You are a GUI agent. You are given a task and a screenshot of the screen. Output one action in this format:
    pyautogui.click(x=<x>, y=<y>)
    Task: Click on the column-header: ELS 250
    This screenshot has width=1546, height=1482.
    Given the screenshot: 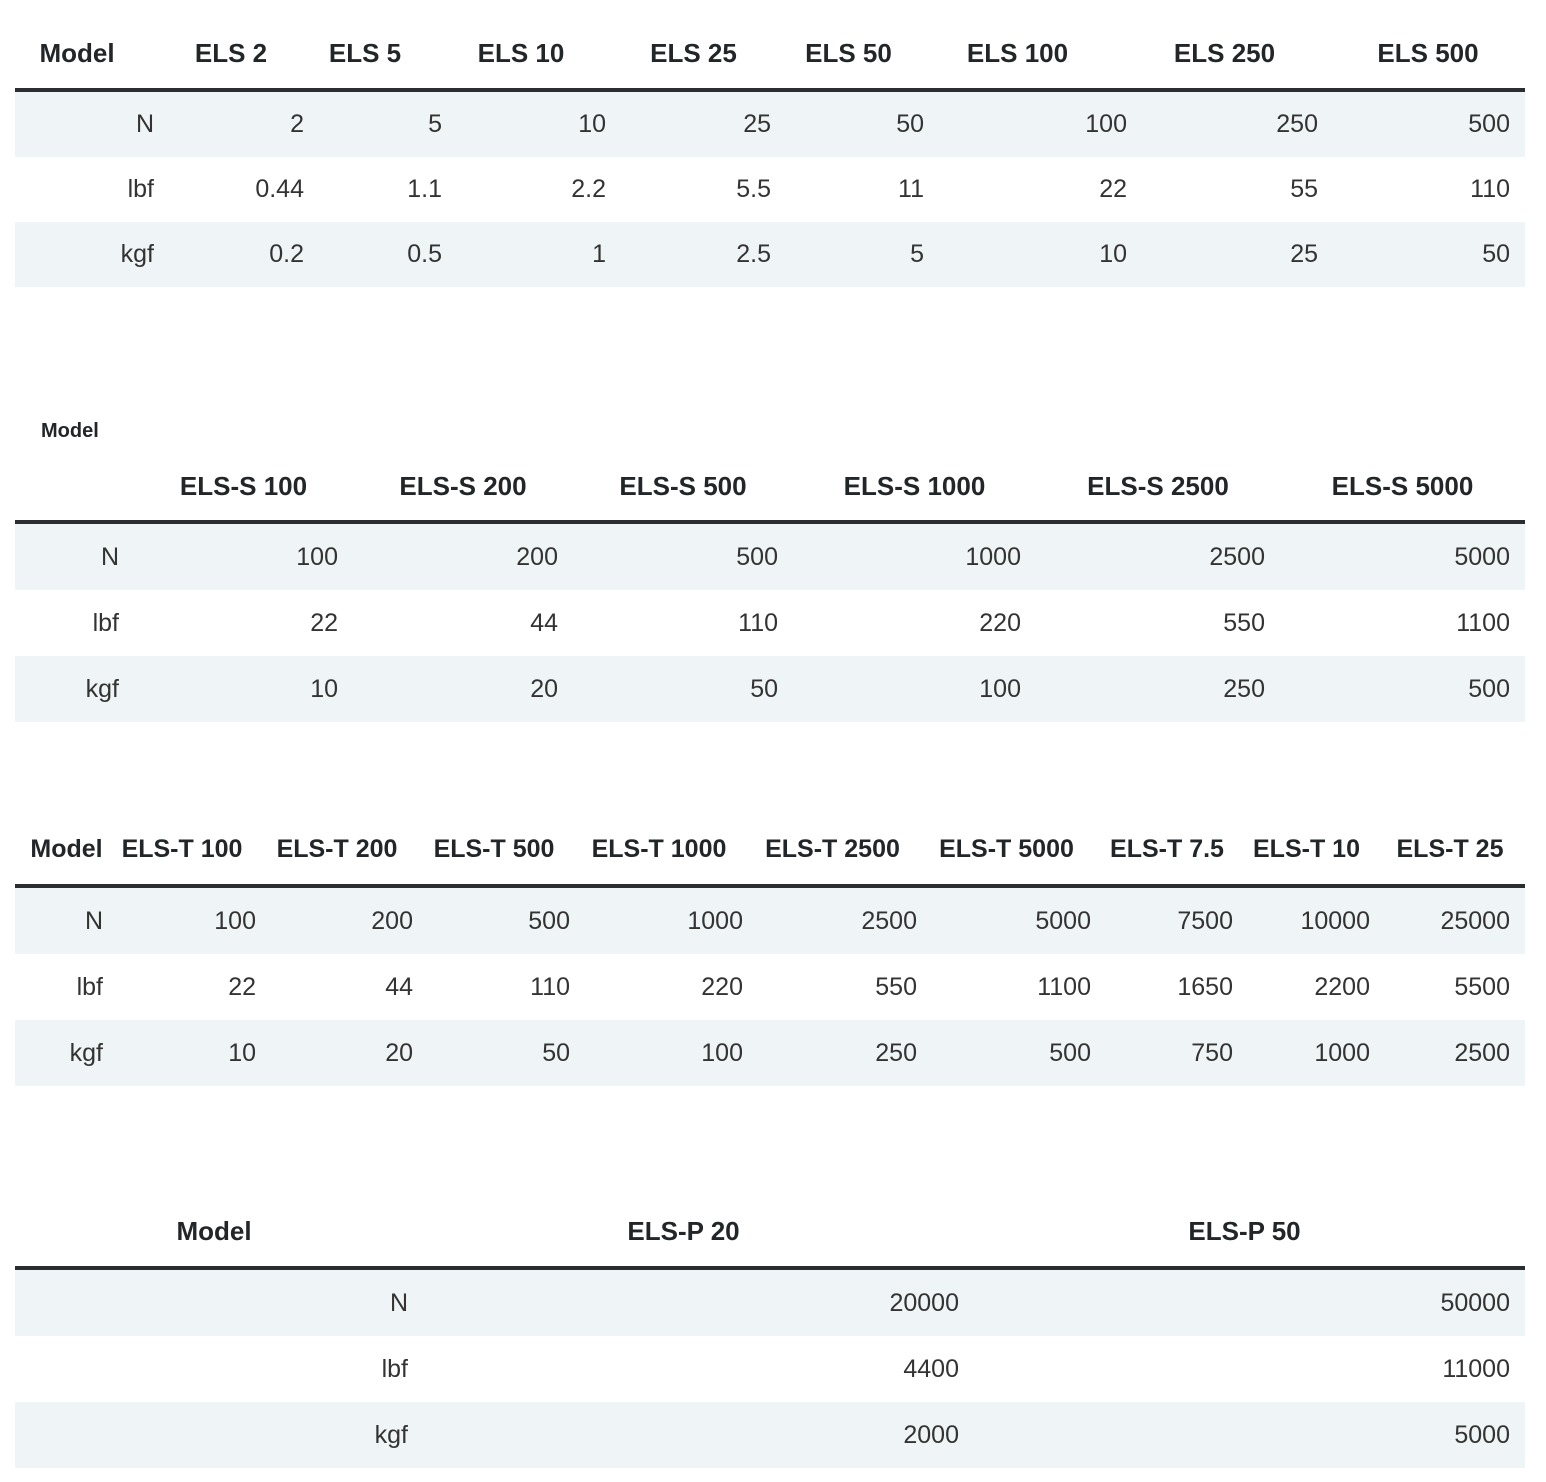 What is the action you would take?
    pyautogui.click(x=1237, y=55)
    